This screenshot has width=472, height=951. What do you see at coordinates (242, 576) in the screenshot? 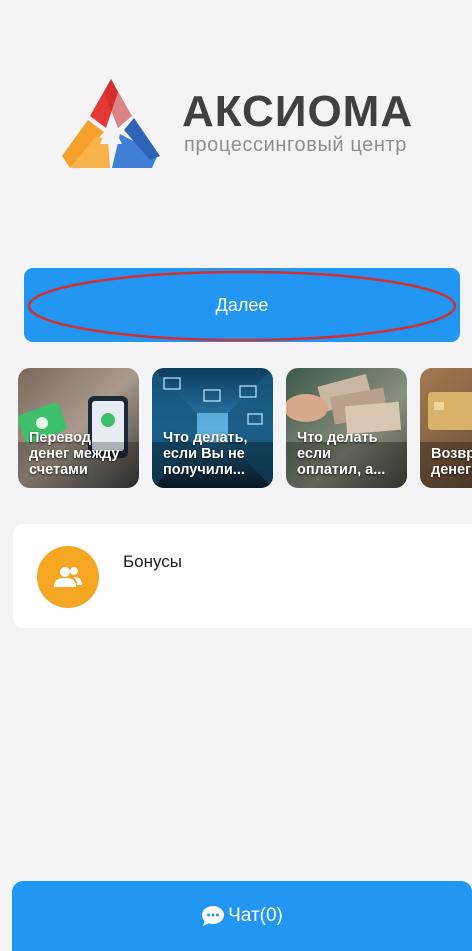
I see `bonus-card: Бонусы` at bounding box center [242, 576].